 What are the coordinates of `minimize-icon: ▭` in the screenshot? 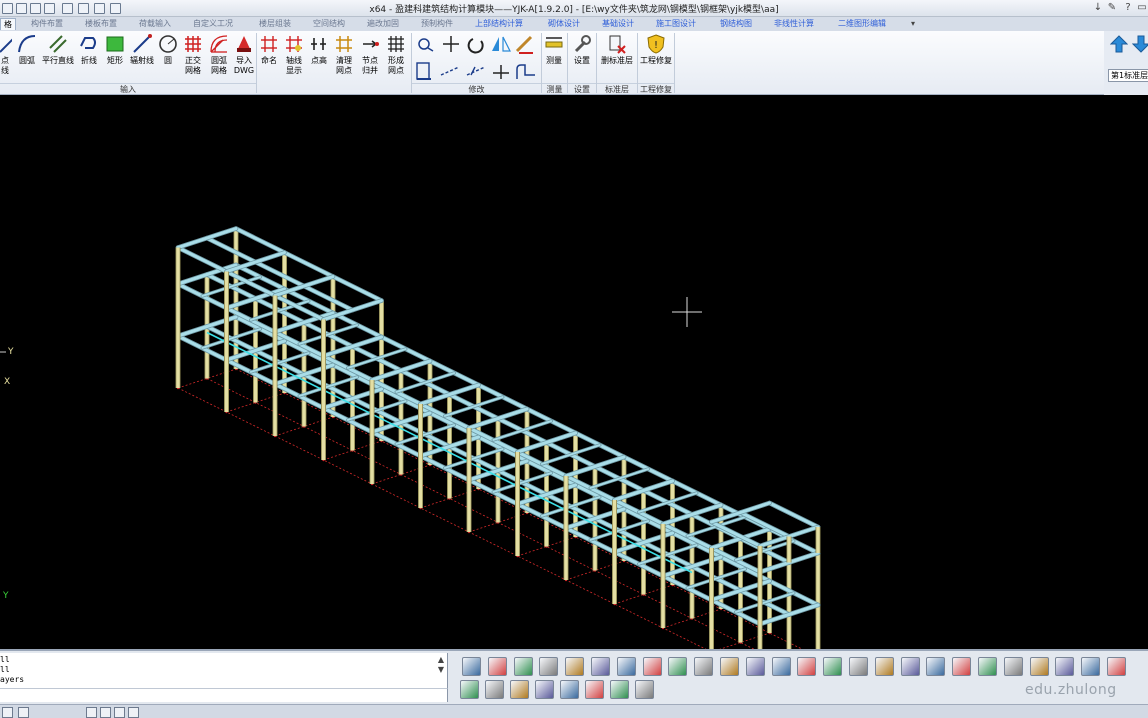 It's located at (1142, 8).